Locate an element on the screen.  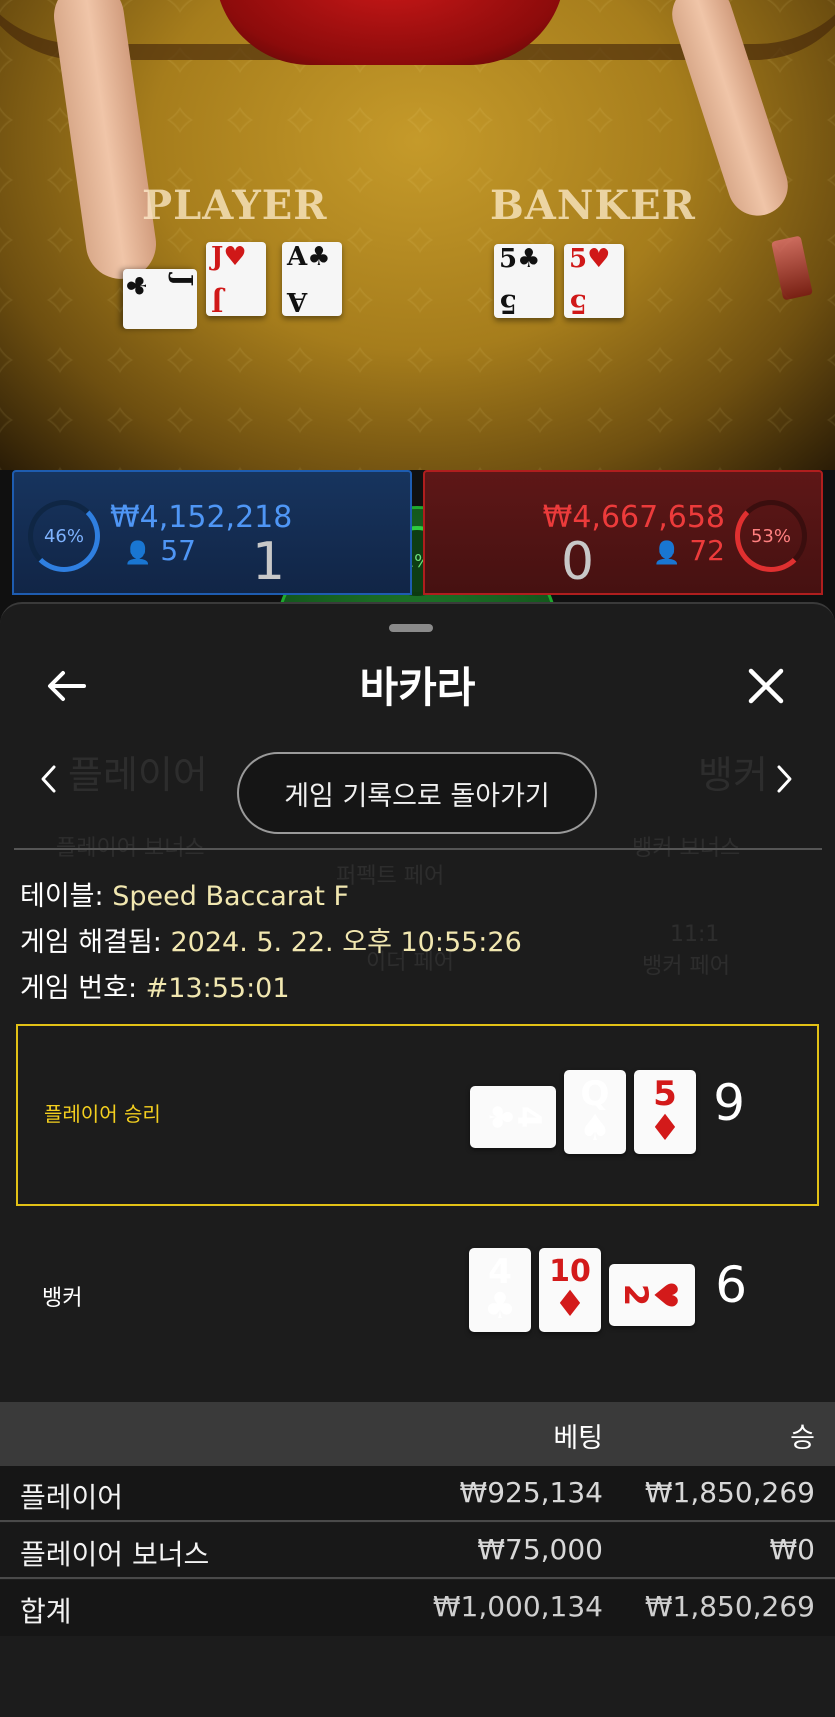
previous-round-button is located at coordinates (48, 779).